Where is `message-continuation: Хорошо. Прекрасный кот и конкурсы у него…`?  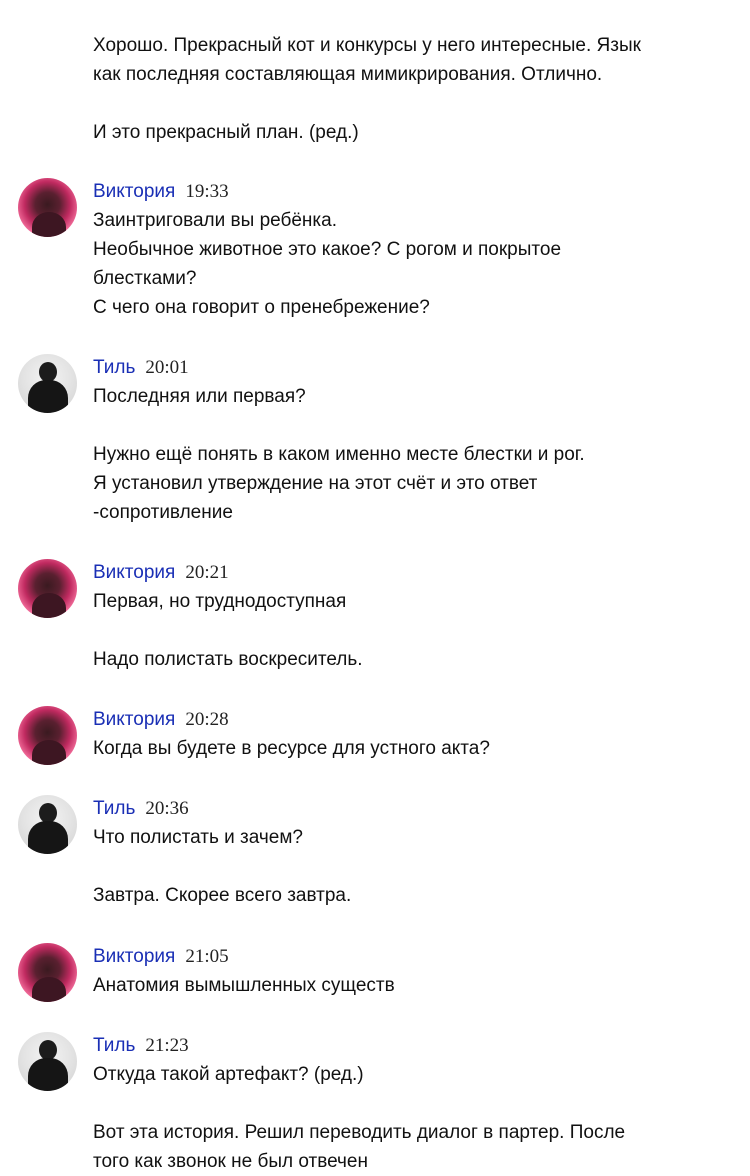
message-continuation: Хорошо. Прекрасный кот и конкурсы у него… is located at coordinates (375, 89).